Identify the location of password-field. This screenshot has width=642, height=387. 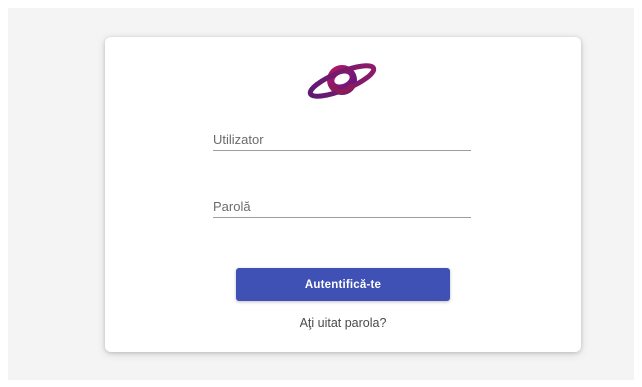
(342, 205).